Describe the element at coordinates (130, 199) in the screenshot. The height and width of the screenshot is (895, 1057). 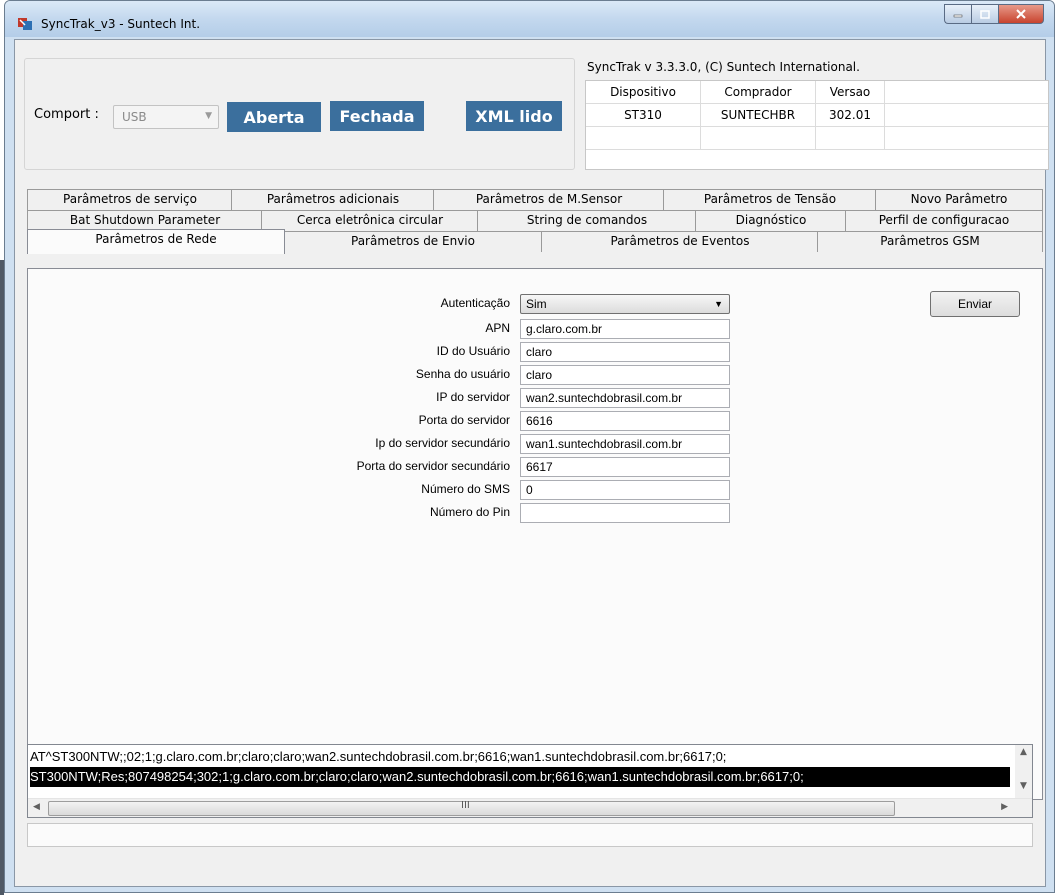
I see `tab-parametros-servico: Parâmetros de serviço` at that location.